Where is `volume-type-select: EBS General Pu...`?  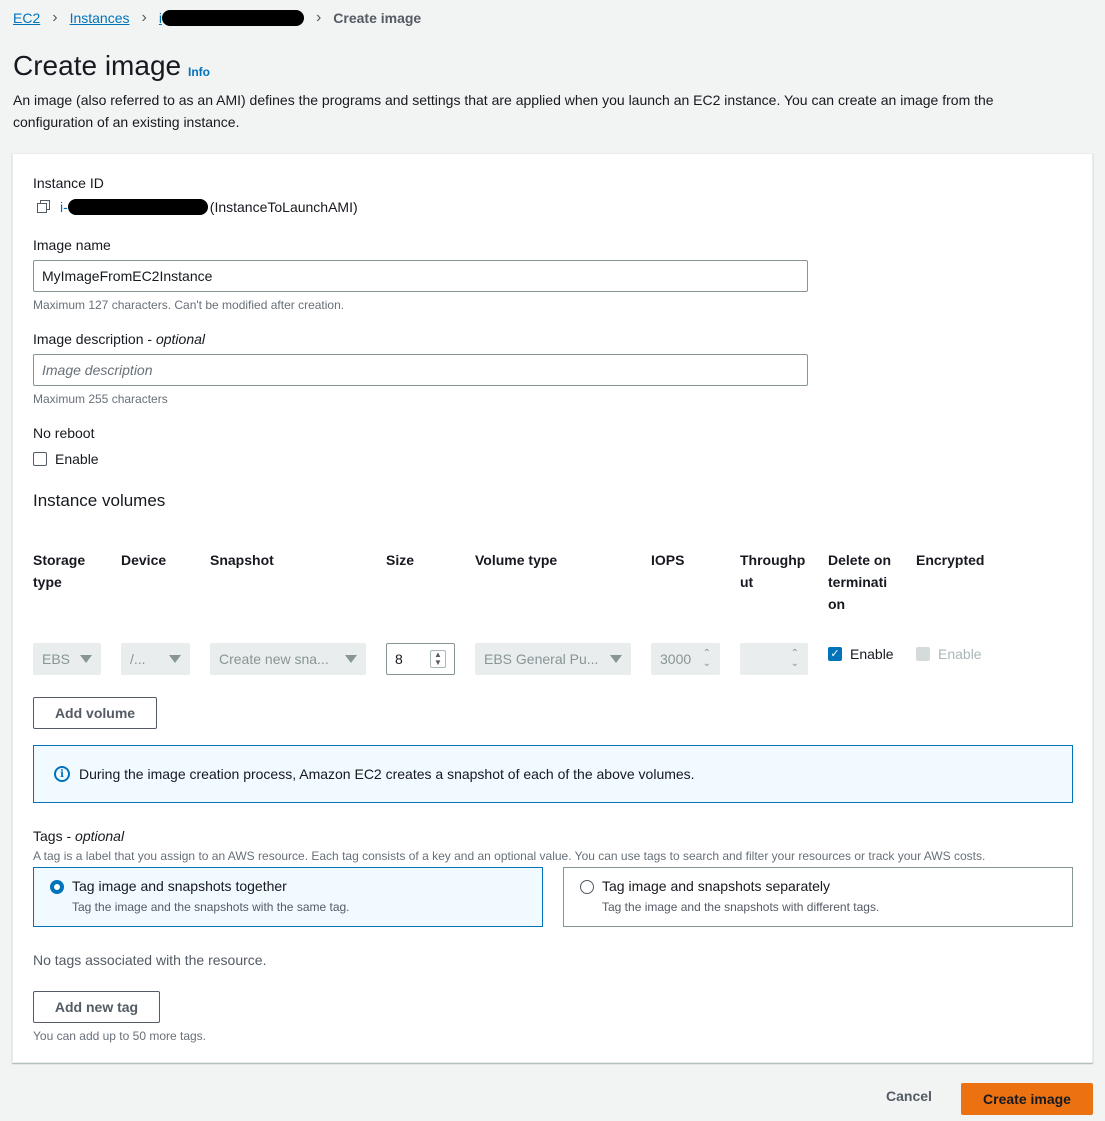 volume-type-select: EBS General Pu... is located at coordinates (553, 659).